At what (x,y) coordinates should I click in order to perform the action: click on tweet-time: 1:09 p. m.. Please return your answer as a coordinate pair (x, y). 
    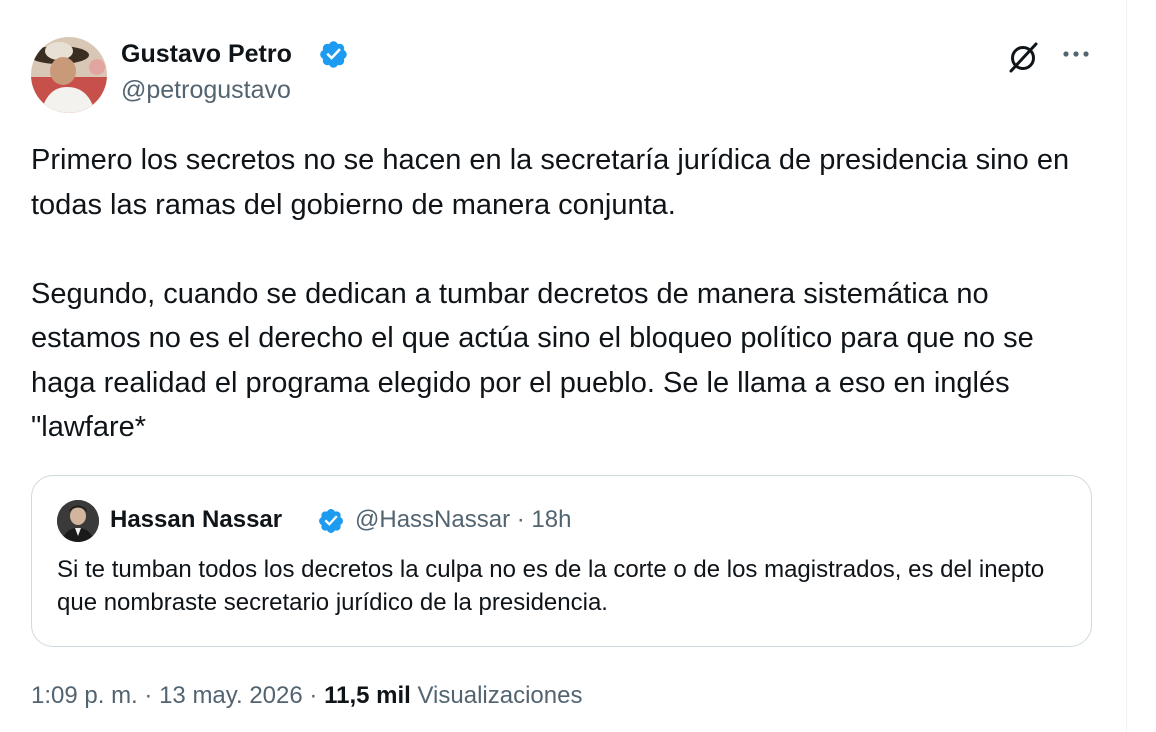
    Looking at the image, I should click on (84, 695).